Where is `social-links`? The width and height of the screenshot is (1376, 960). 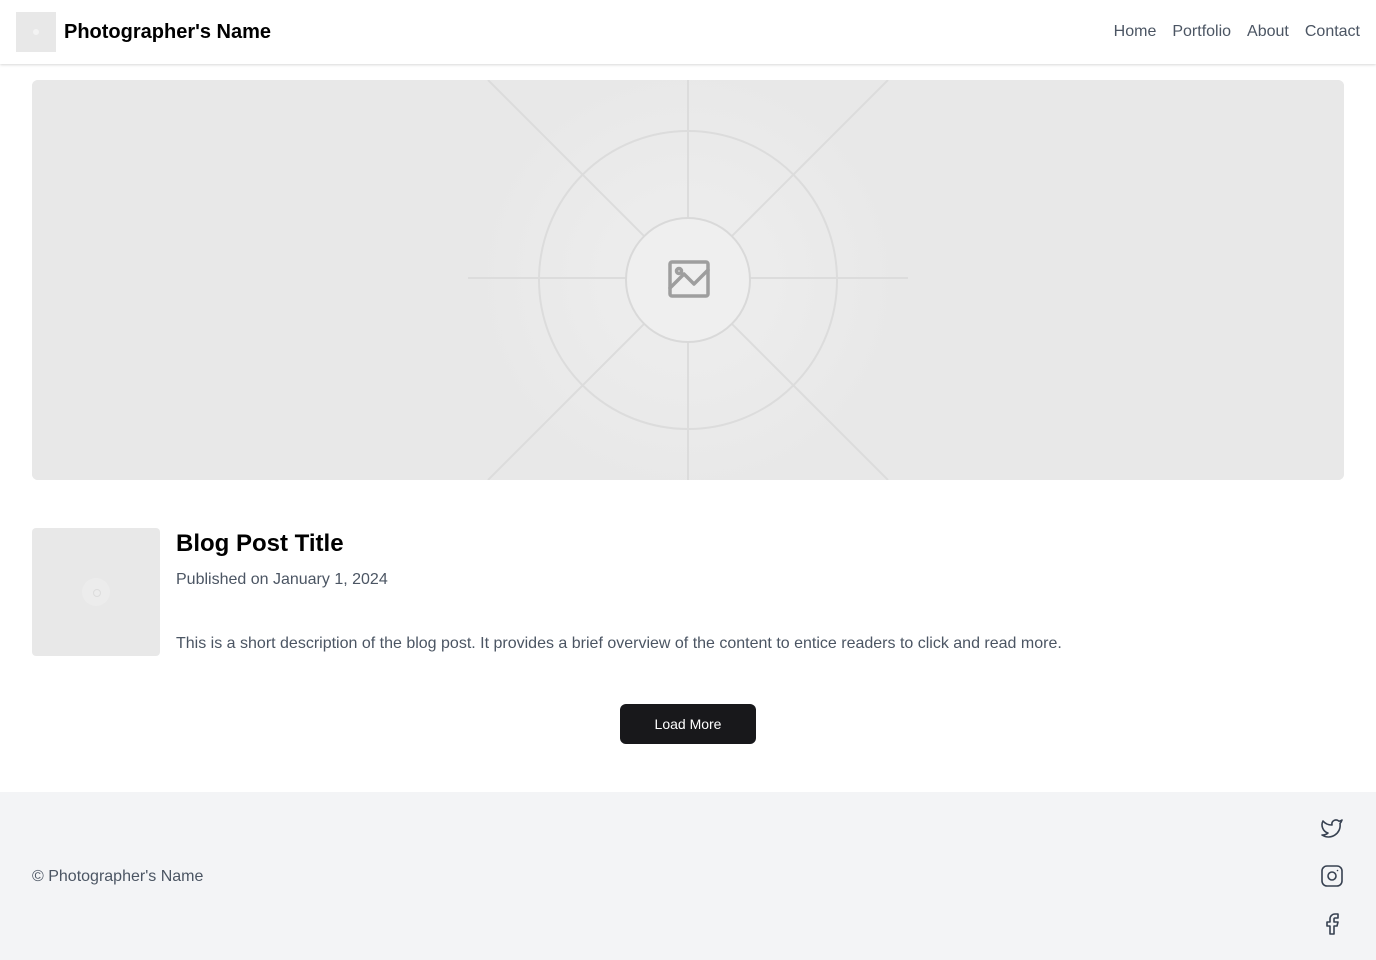 social-links is located at coordinates (1332, 876).